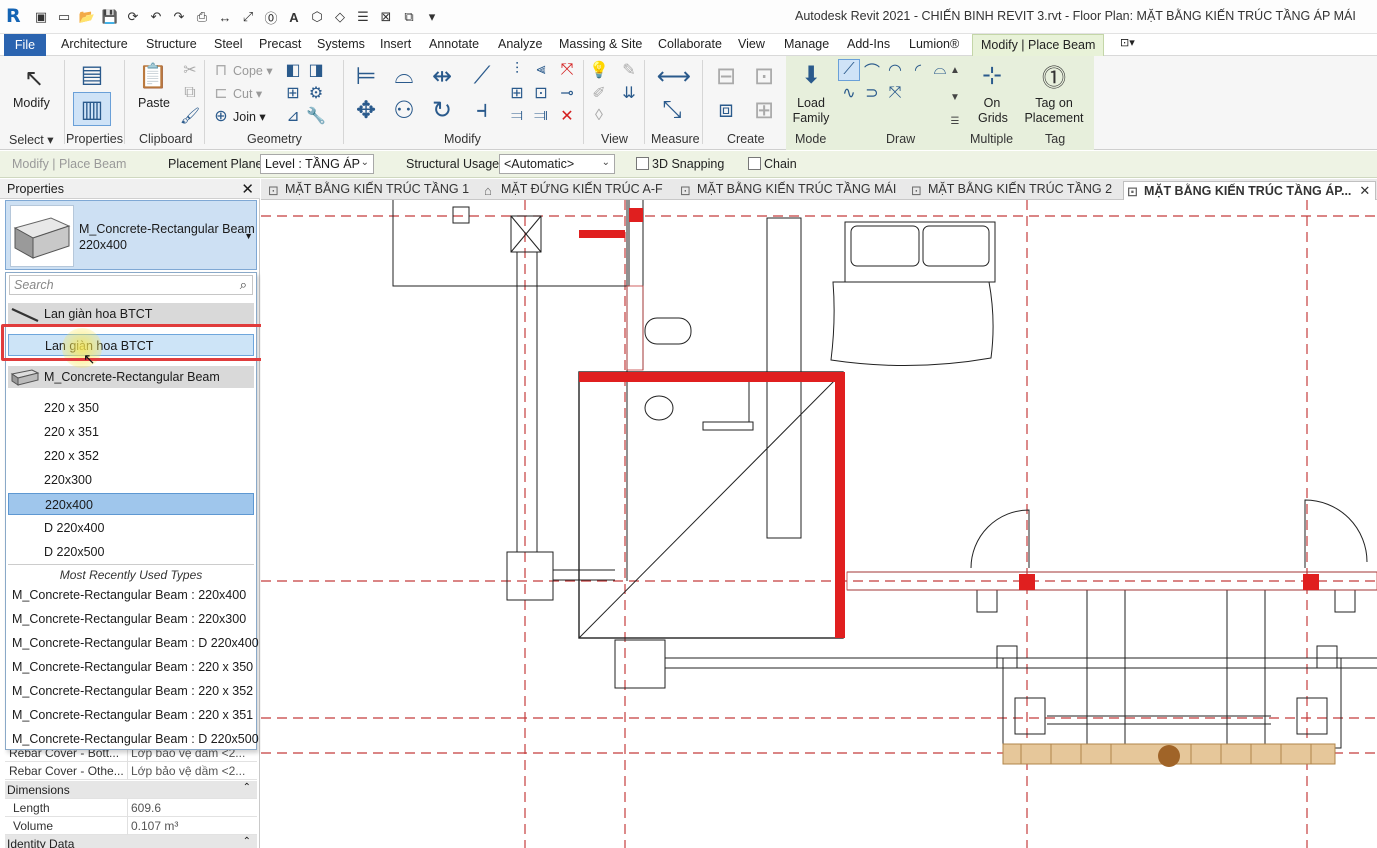 This screenshot has height=848, width=1377. Describe the element at coordinates (567, 93) in the screenshot. I see `pin-icon: ⊸` at that location.